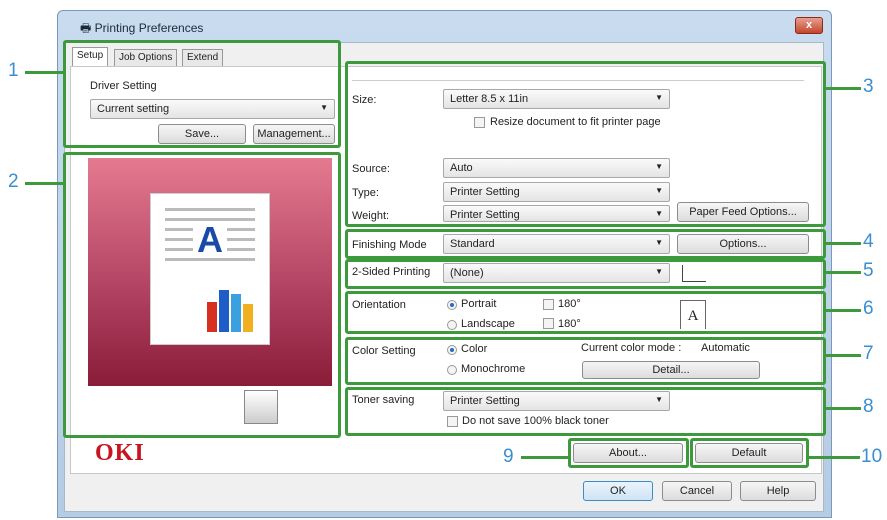  Describe the element at coordinates (618, 491) in the screenshot. I see `ok-button: OK` at that location.